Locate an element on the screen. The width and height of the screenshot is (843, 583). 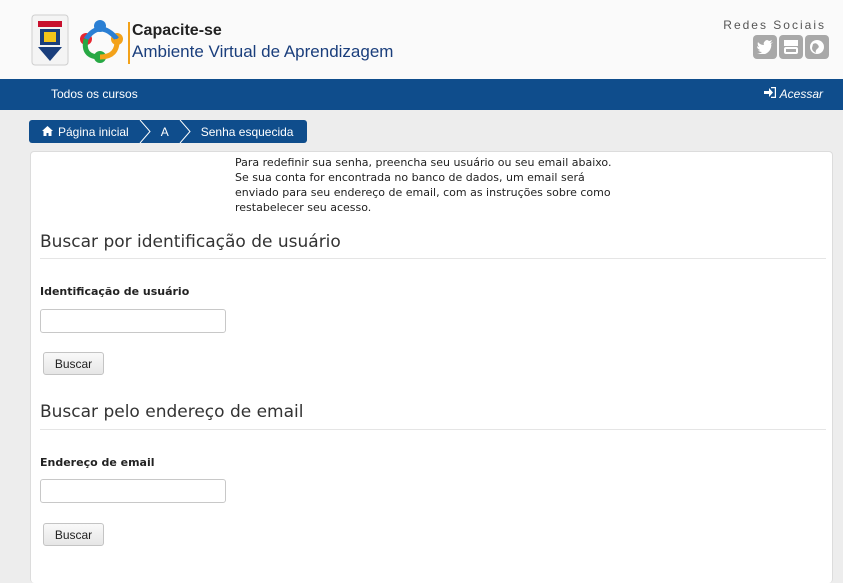
youtube-icon is located at coordinates (791, 47).